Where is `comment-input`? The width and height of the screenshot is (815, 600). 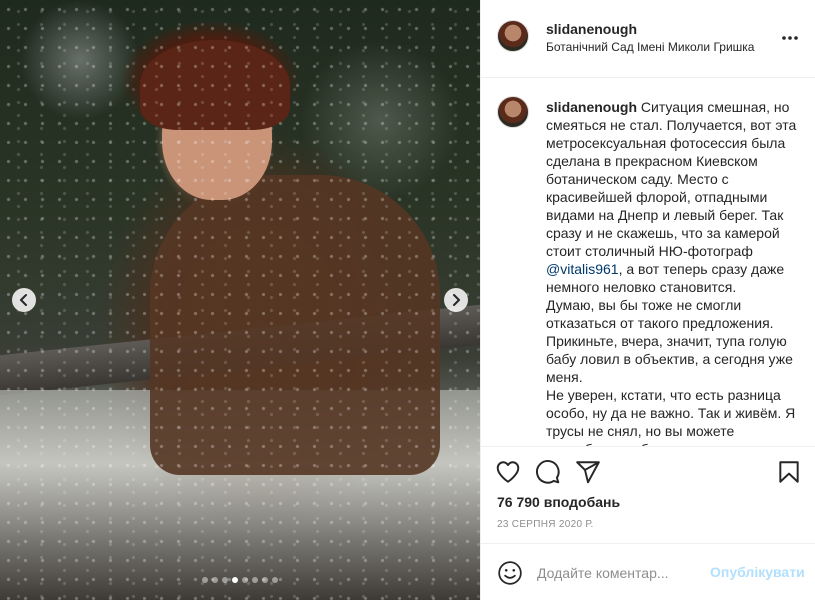 comment-input is located at coordinates (622, 573).